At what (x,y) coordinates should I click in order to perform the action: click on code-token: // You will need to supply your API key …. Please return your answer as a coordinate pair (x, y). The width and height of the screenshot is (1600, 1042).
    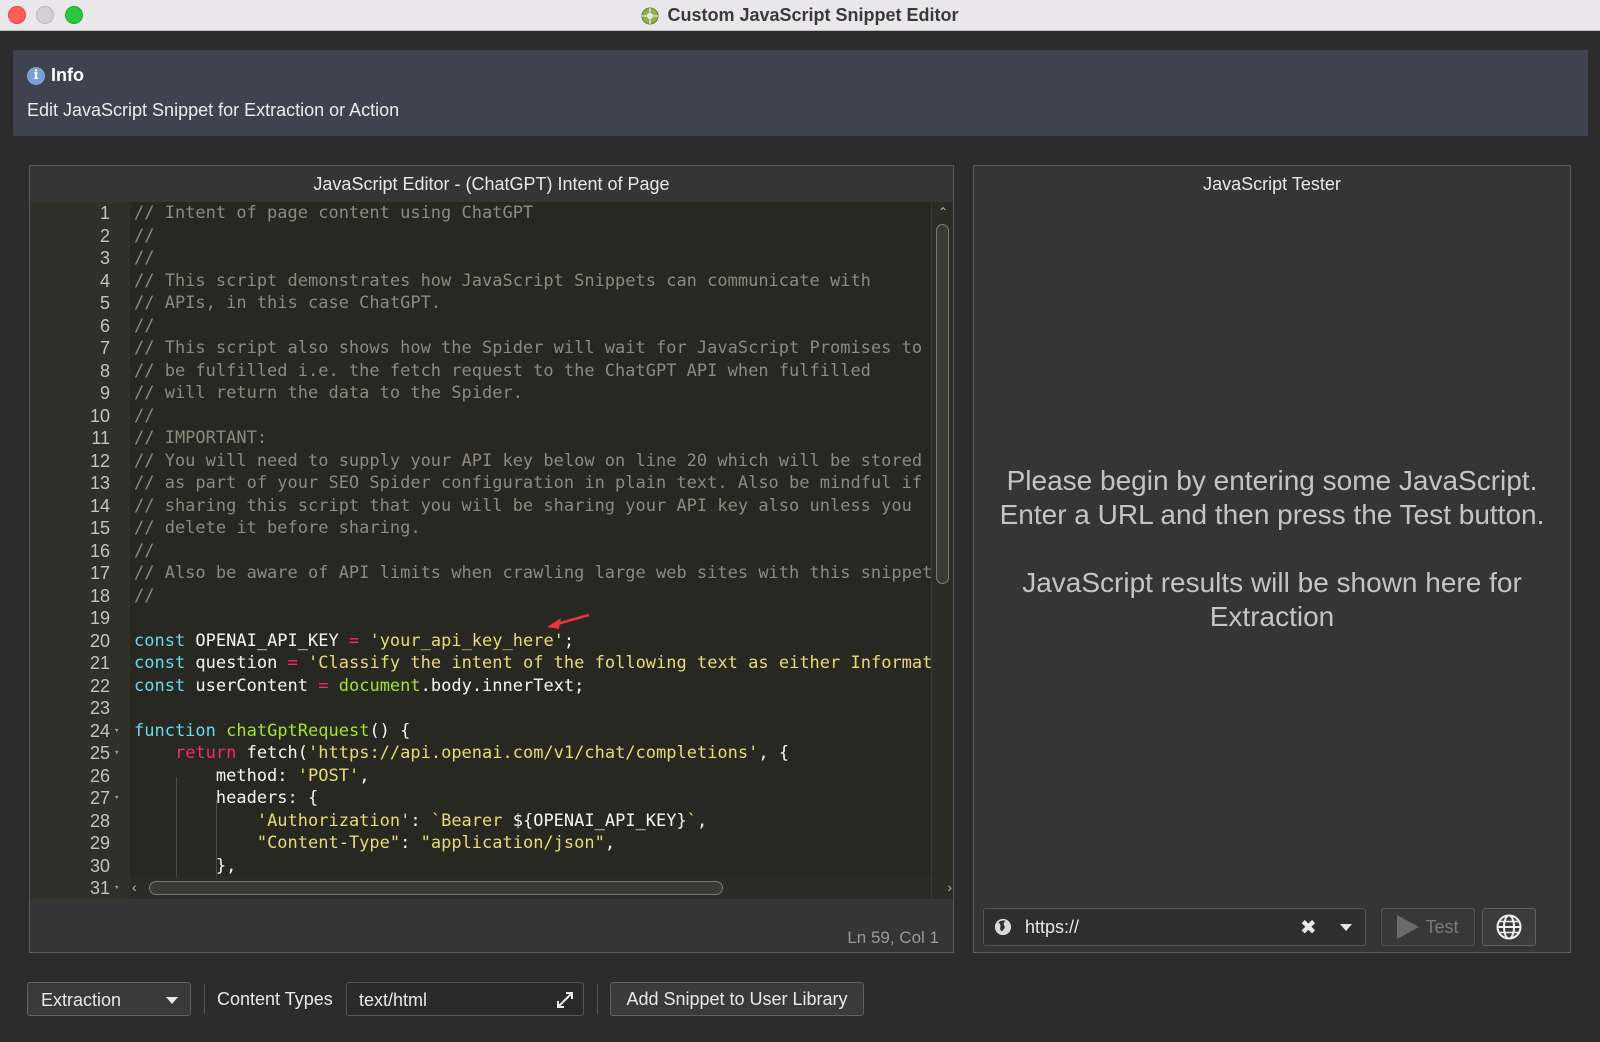
    Looking at the image, I should click on (528, 460).